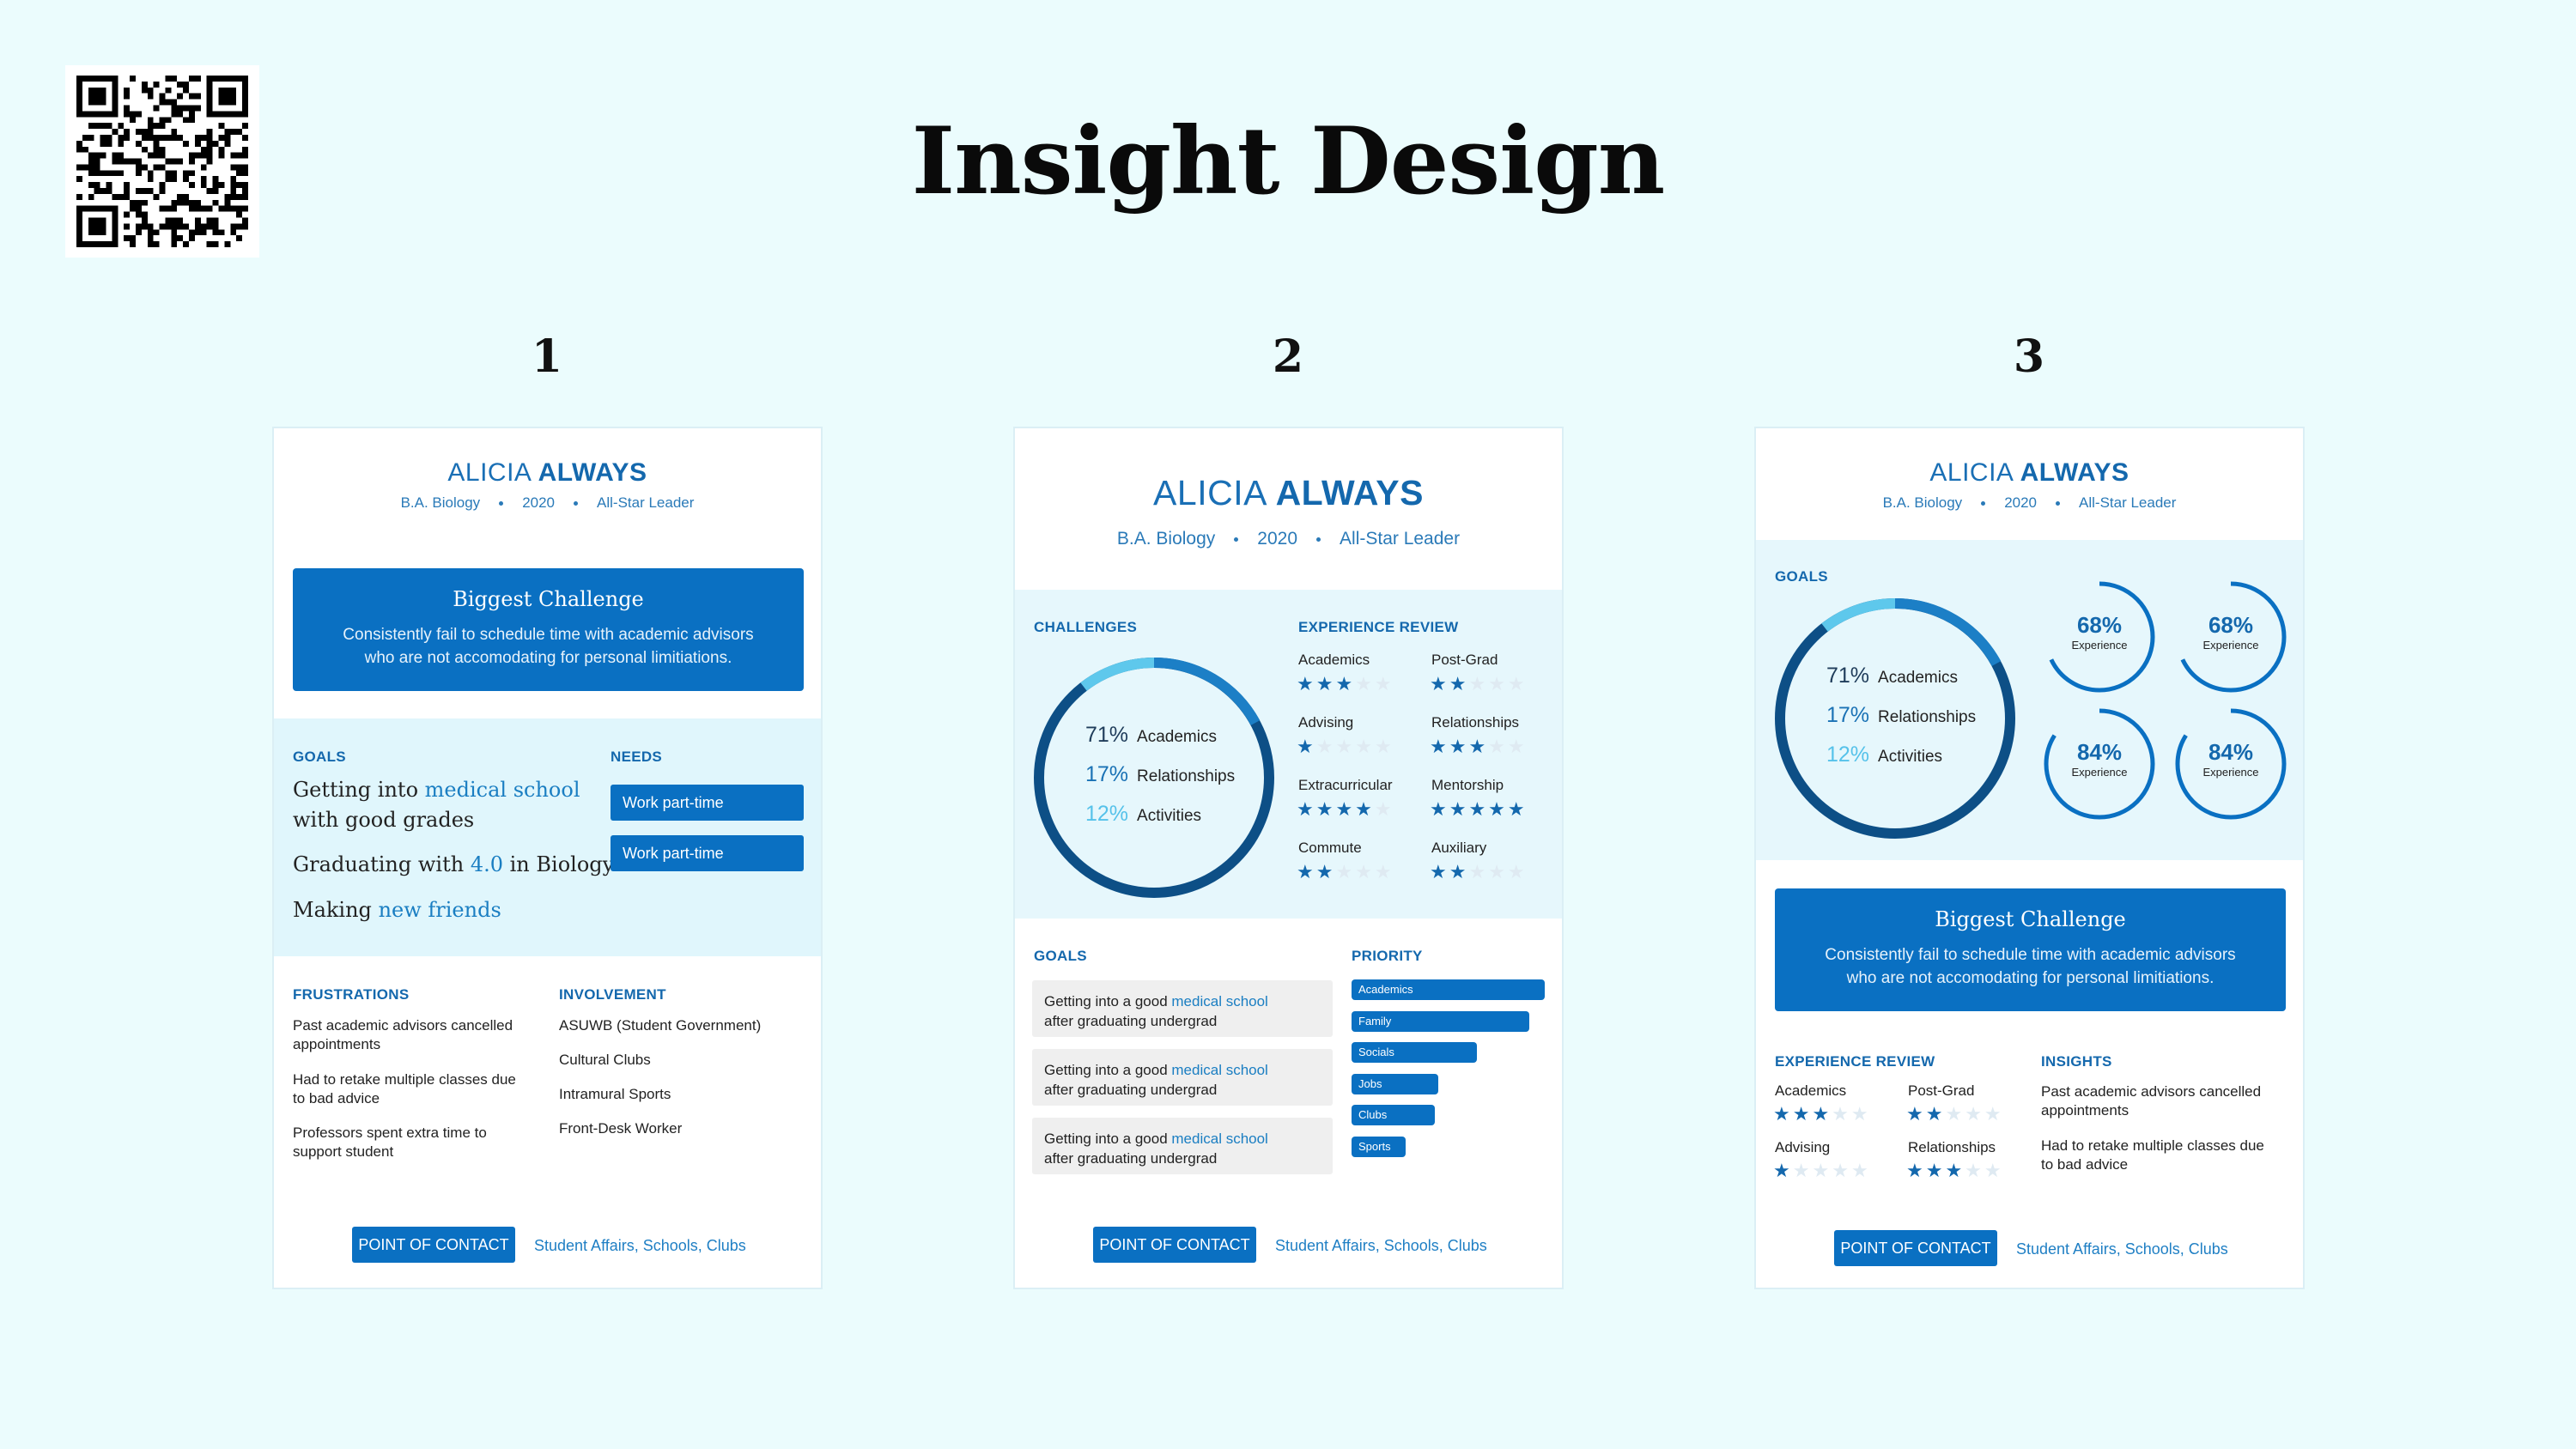 This screenshot has width=2576, height=1449. What do you see at coordinates (615, 1094) in the screenshot?
I see `involvement-3: Intramural Sports` at bounding box center [615, 1094].